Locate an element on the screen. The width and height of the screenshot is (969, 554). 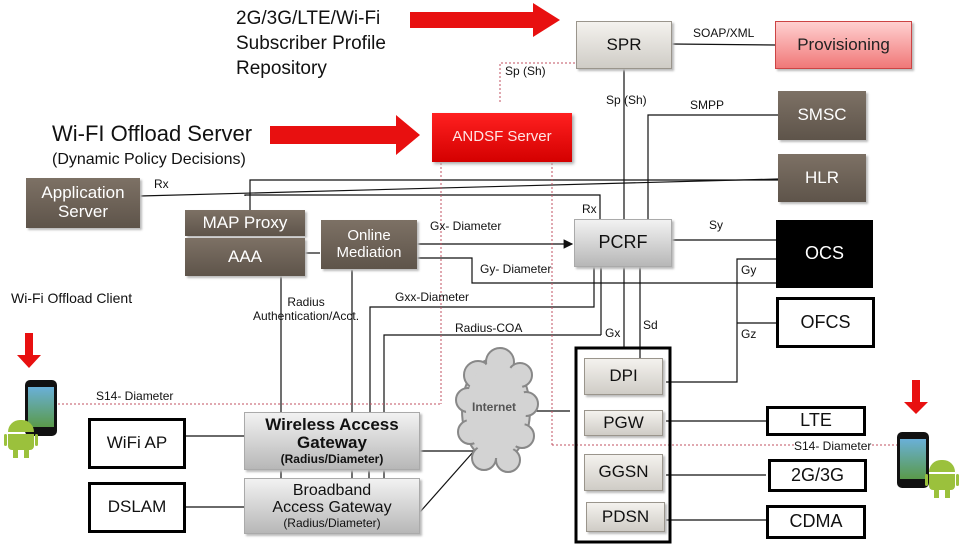
bag-line: Access Gateway is located at coordinates (332, 508).